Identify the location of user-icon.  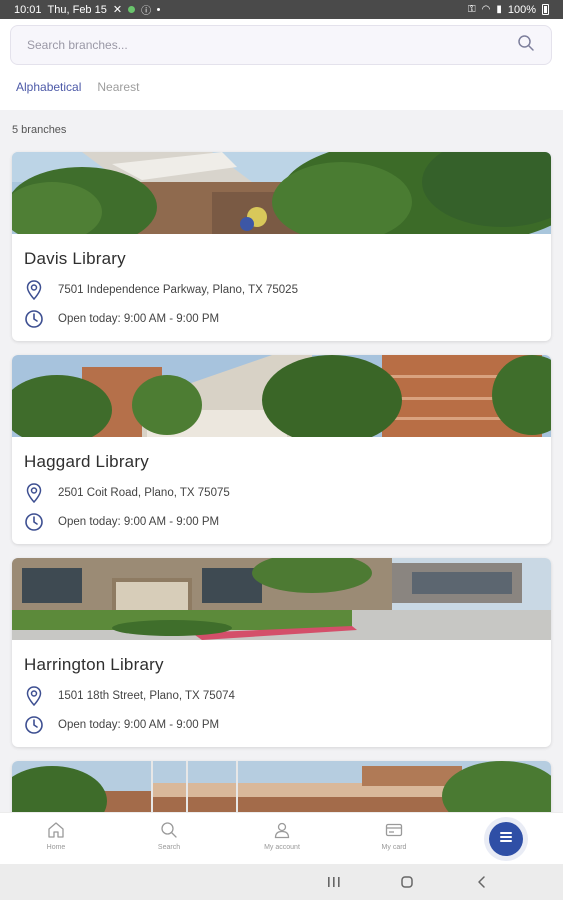
(282, 831).